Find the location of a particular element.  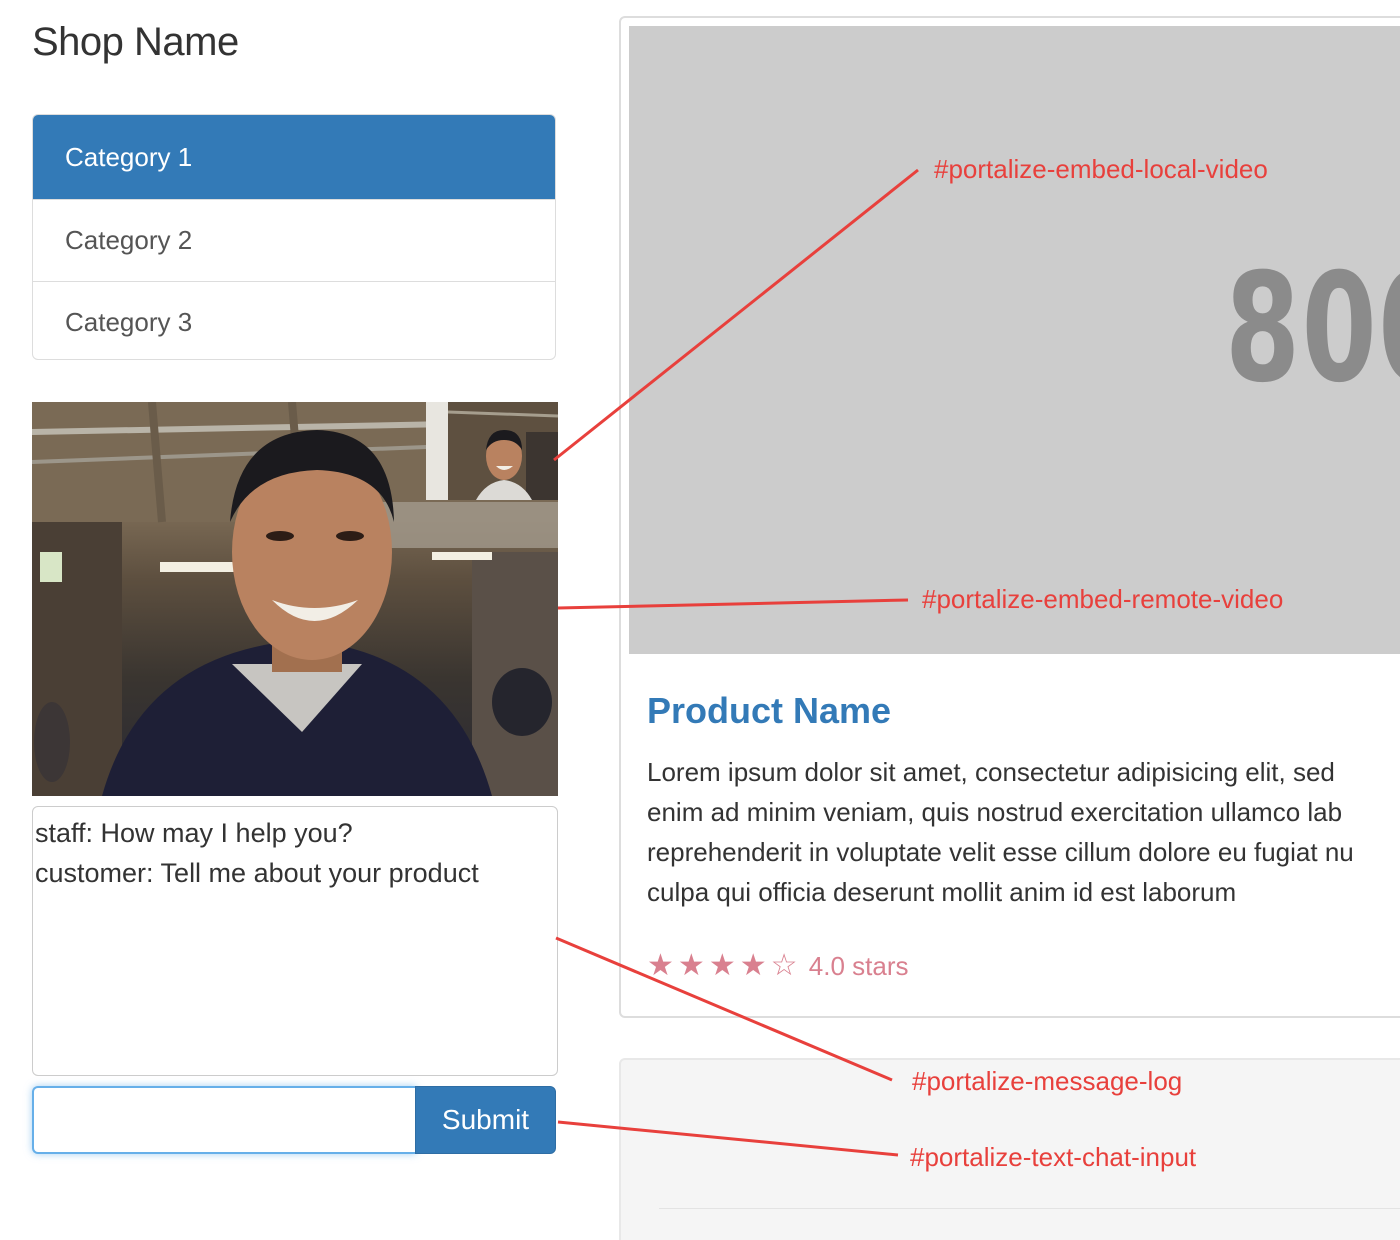

message-line: customer: Tell me about your product is located at coordinates (257, 873).